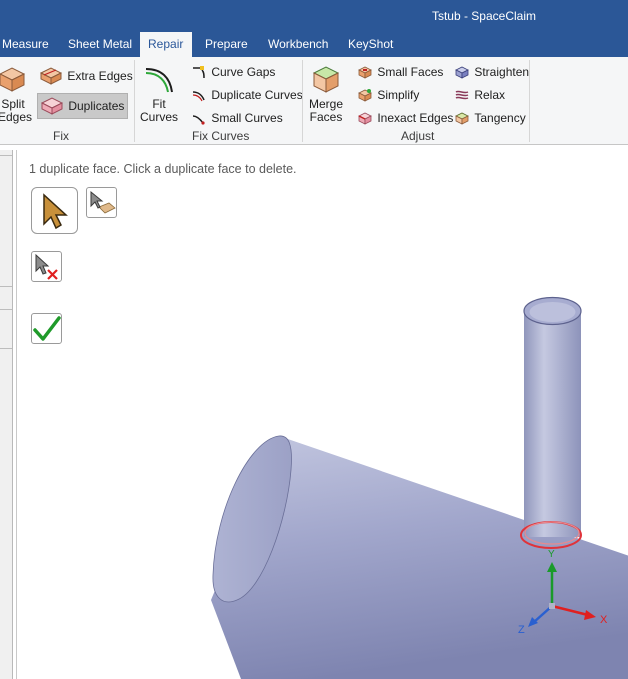  Describe the element at coordinates (552, 606) in the screenshot. I see `triad-origin` at that location.